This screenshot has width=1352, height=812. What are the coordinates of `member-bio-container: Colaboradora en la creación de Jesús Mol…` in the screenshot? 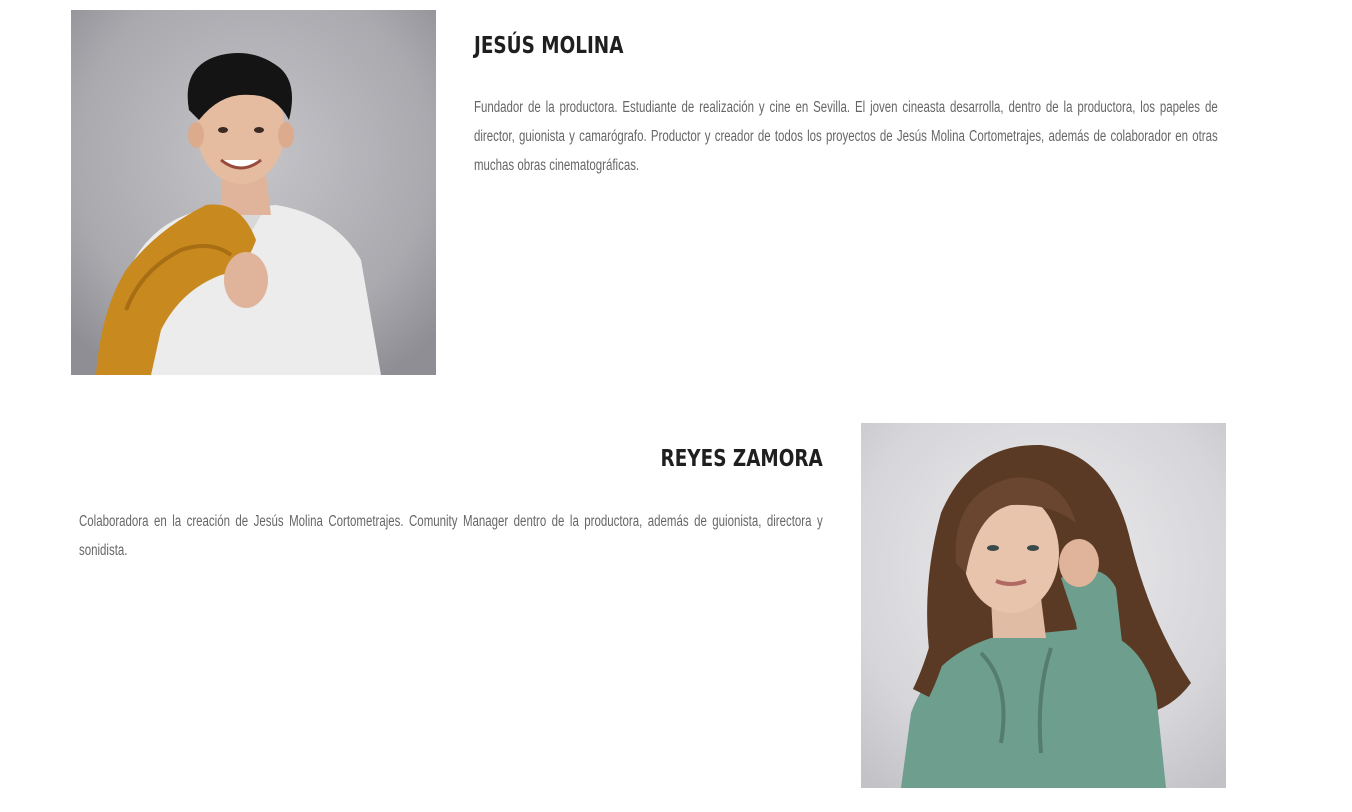 It's located at (451, 536).